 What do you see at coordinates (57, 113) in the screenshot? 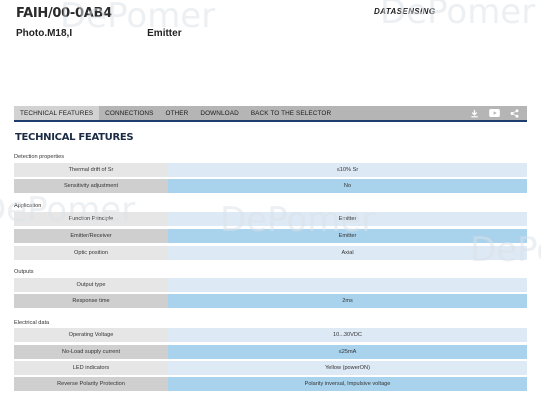
I see `tab-technical-features: TECHNICAL FEATURES` at bounding box center [57, 113].